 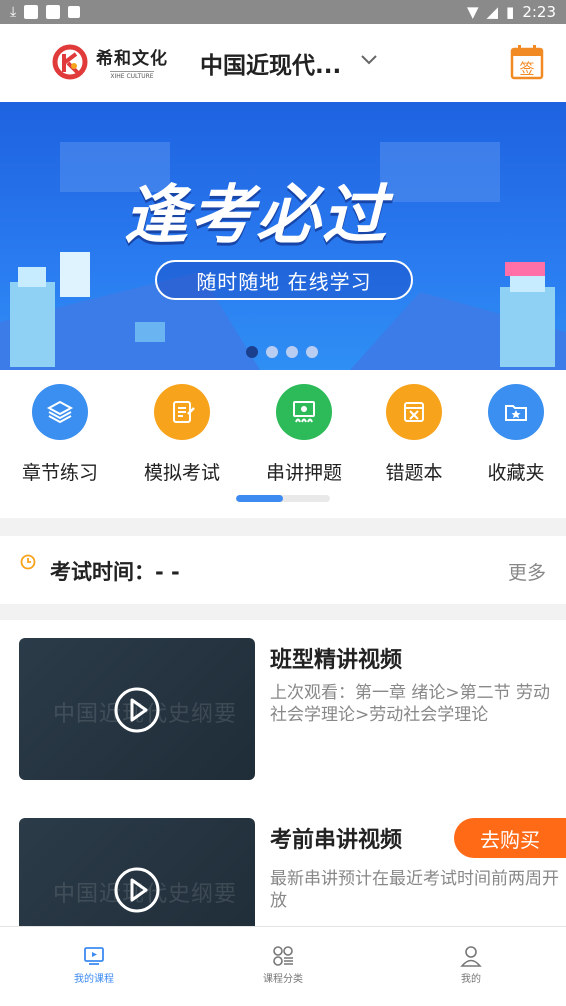 I want to click on calendar-sign-icon: 签, so click(x=527, y=62).